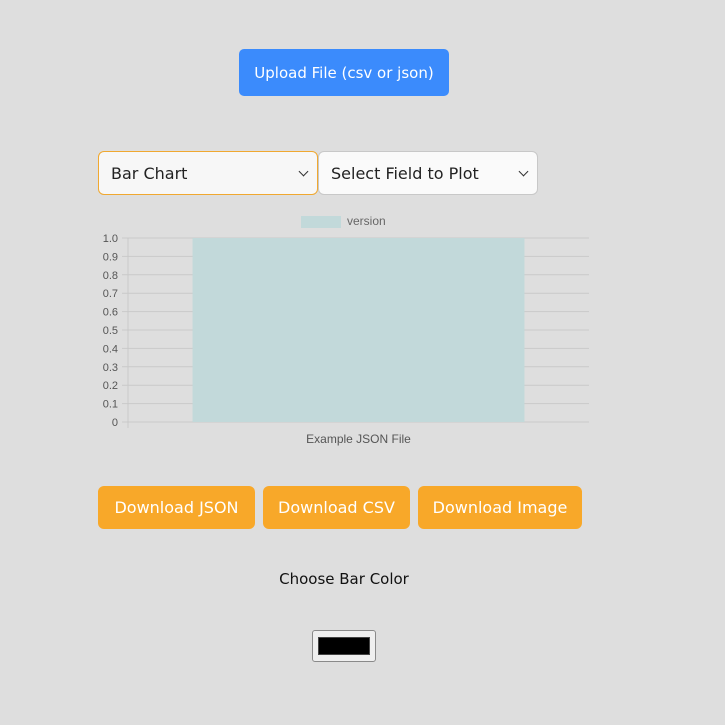 The height and width of the screenshot is (725, 725). I want to click on choose-bar-color-label: Choose Bar Color, so click(344, 579).